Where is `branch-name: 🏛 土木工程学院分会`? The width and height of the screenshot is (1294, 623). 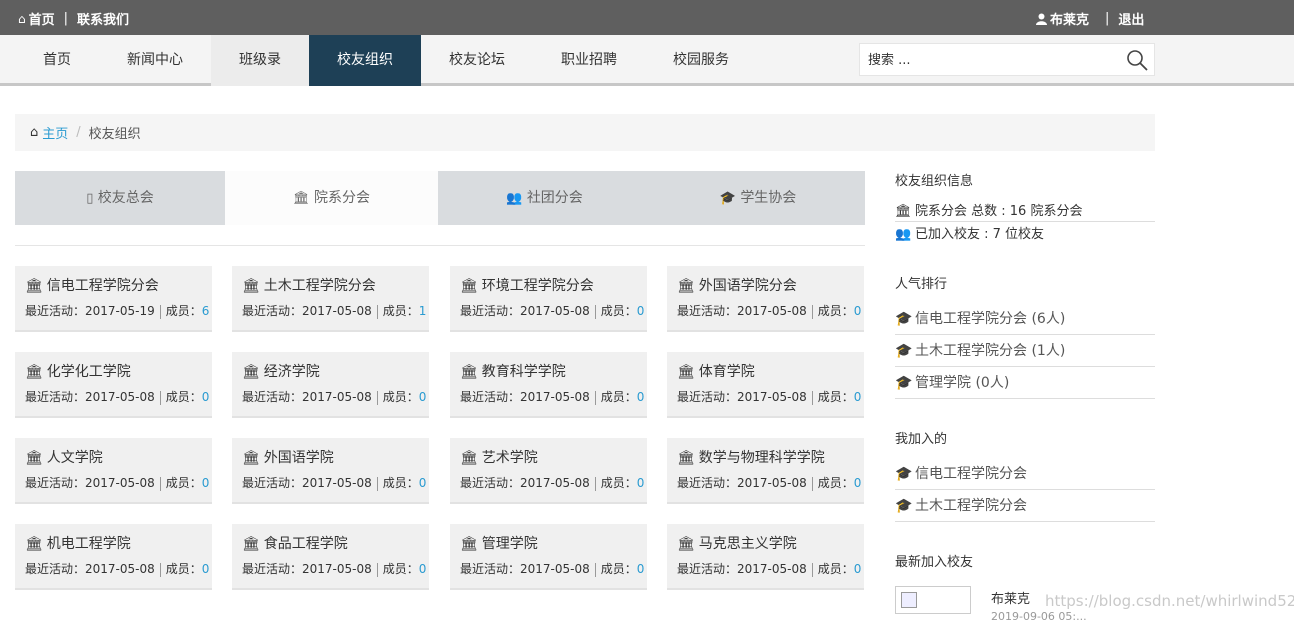 branch-name: 🏛 土木工程学院分会 is located at coordinates (309, 285).